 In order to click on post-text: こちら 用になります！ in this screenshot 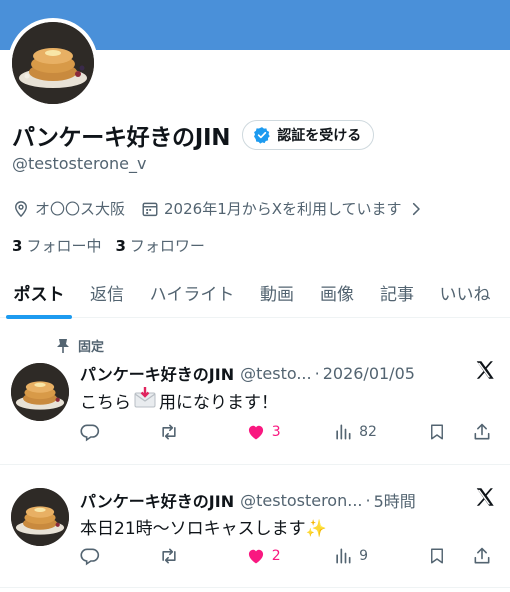, I will do `click(179, 400)`.